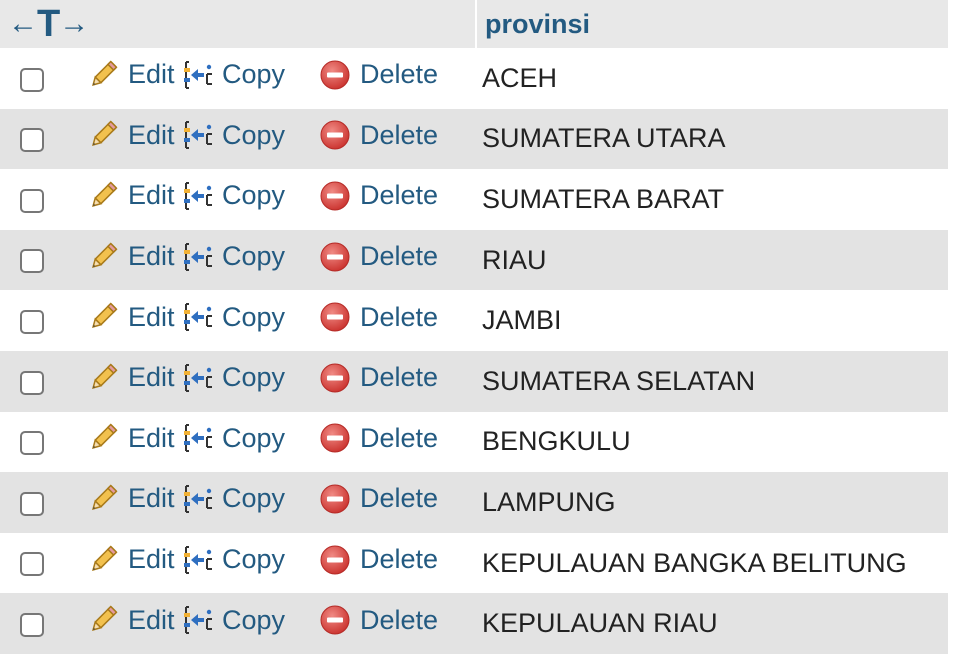  Describe the element at coordinates (712, 78) in the screenshot. I see `provinsi-cell: ACEH` at that location.